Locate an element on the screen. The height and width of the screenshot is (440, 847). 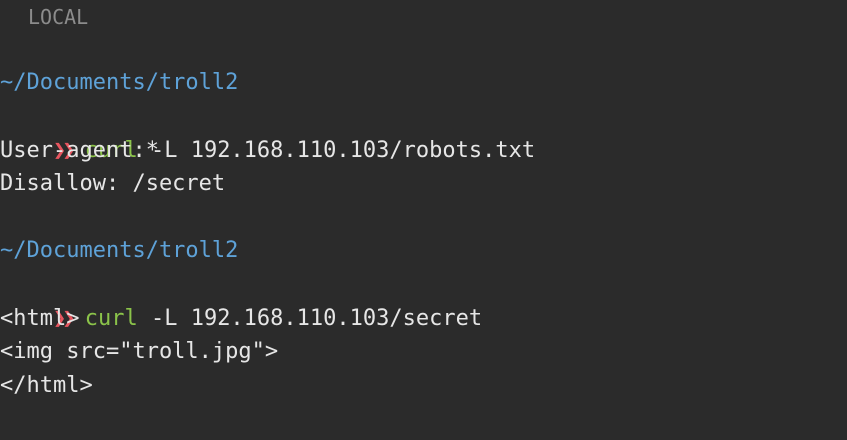
output-line: Disallow: /secret is located at coordinates (113, 183).